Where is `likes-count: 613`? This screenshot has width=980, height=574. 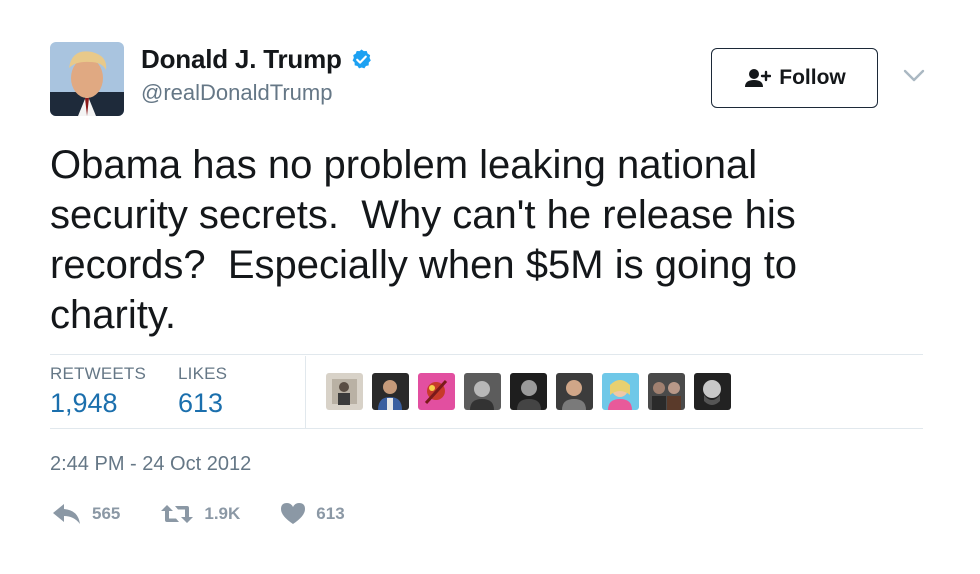
likes-count: 613 is located at coordinates (201, 403).